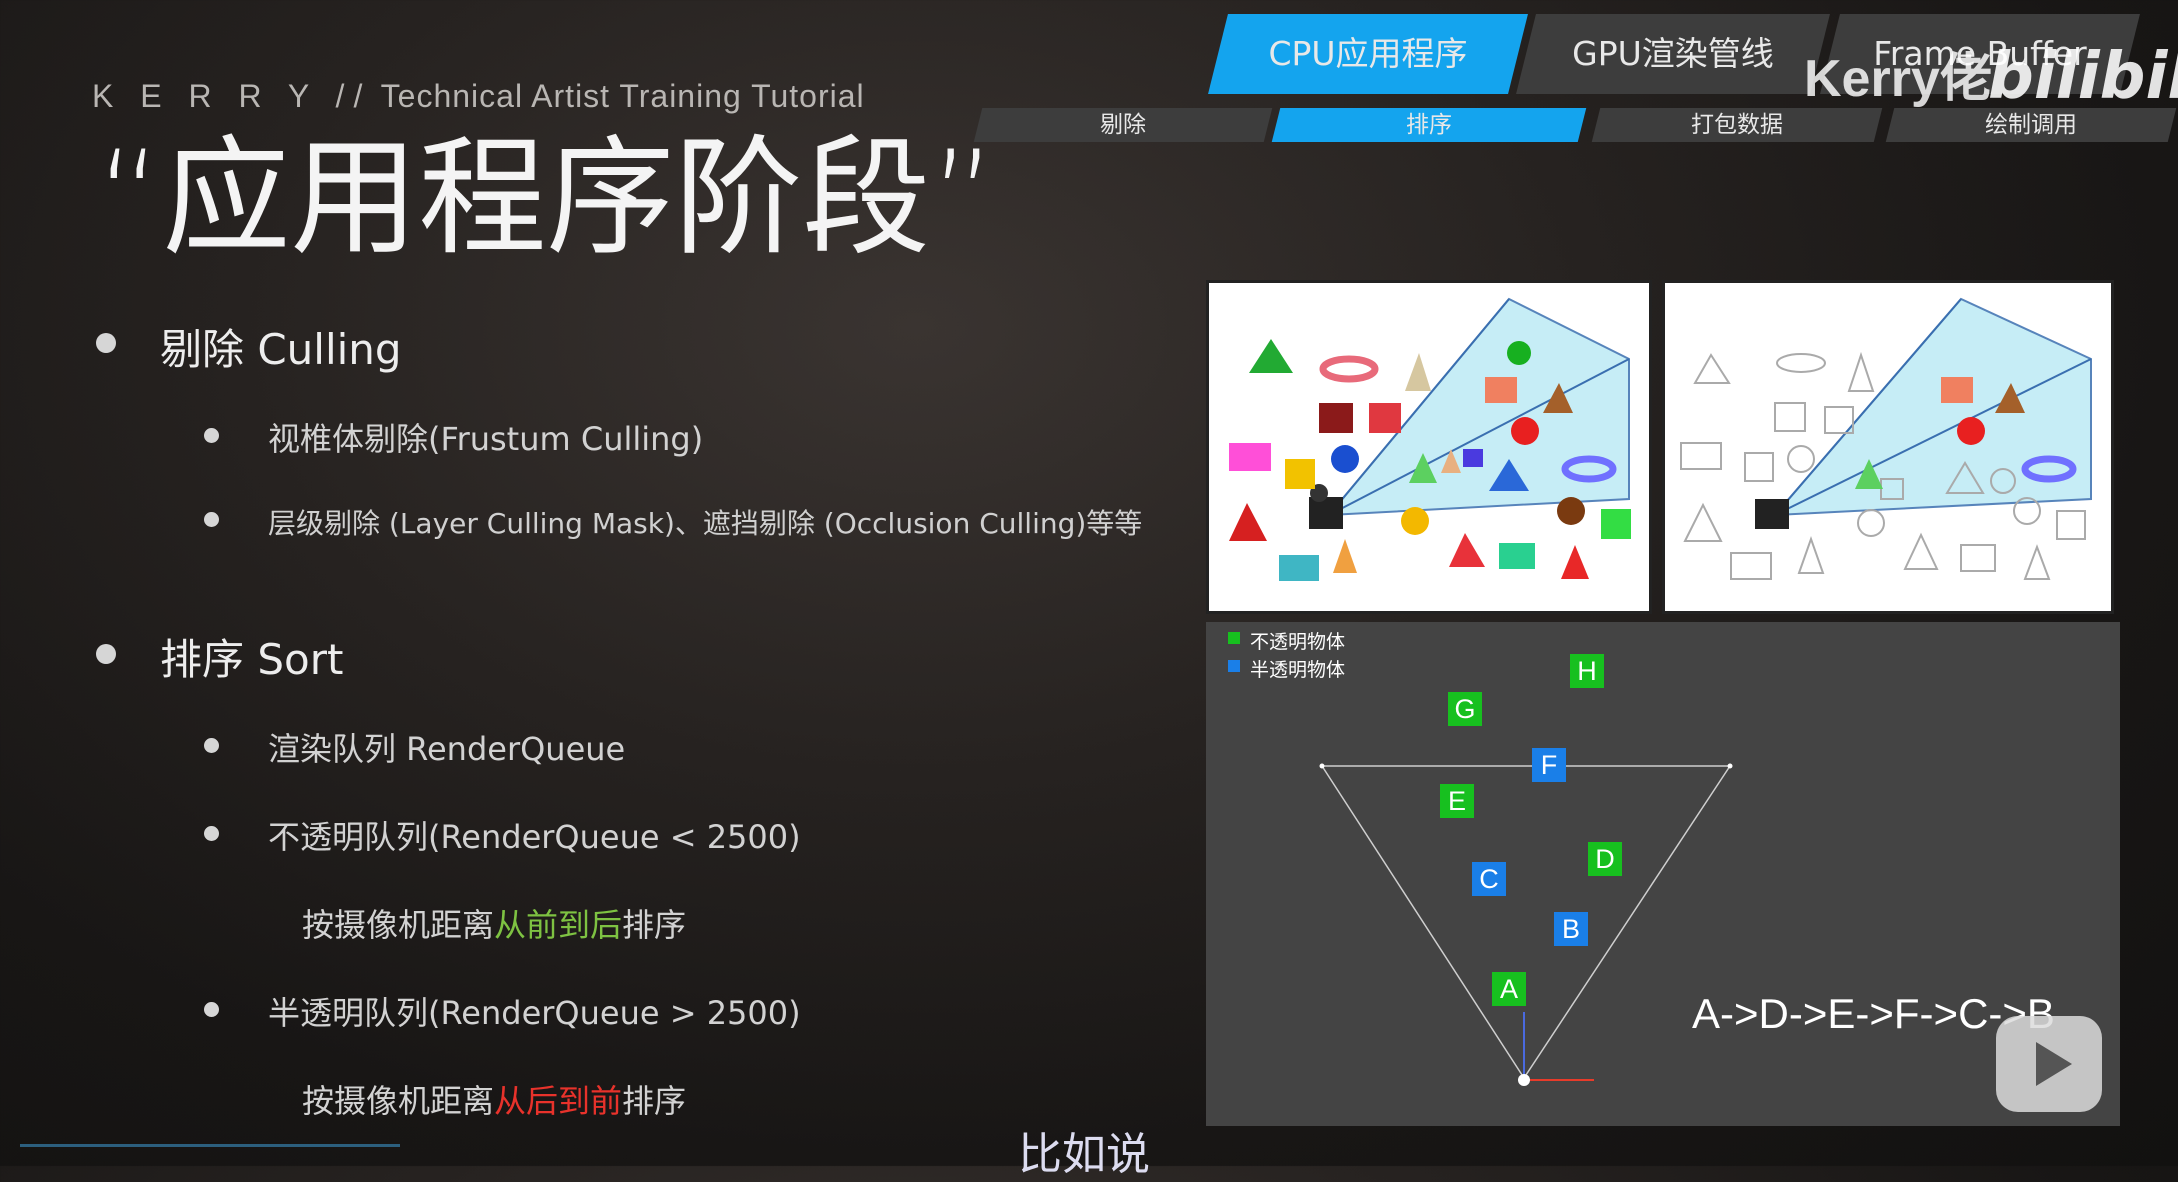  Describe the element at coordinates (1368, 54) in the screenshot. I see `tab-cpu-application: CPU应用程序` at that location.